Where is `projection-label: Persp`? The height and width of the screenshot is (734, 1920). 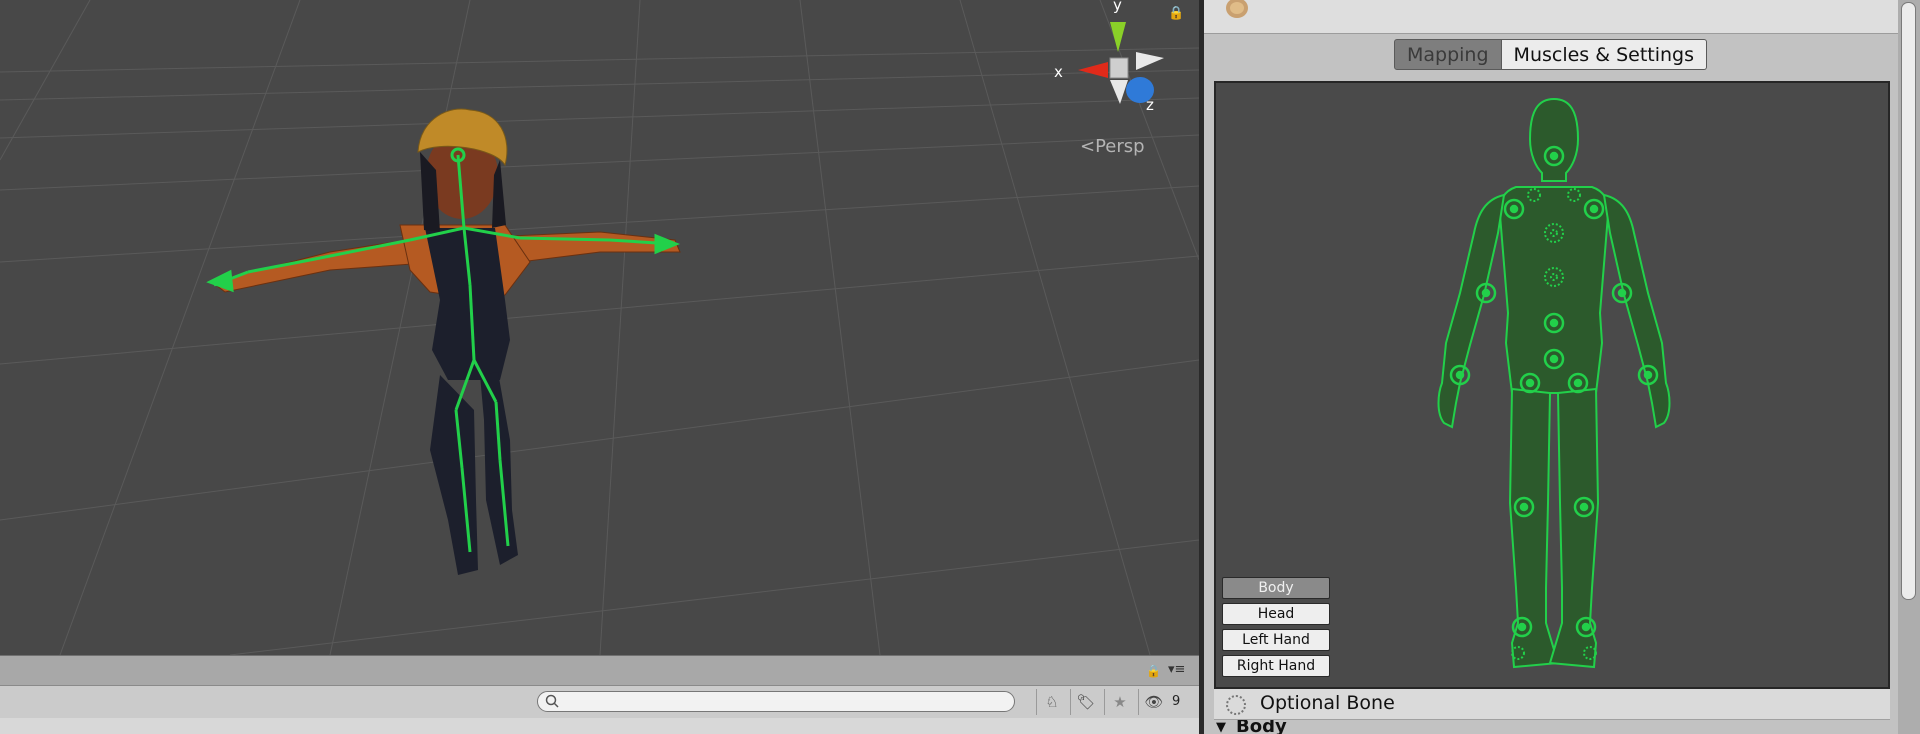
projection-label: Persp is located at coordinates (1120, 146).